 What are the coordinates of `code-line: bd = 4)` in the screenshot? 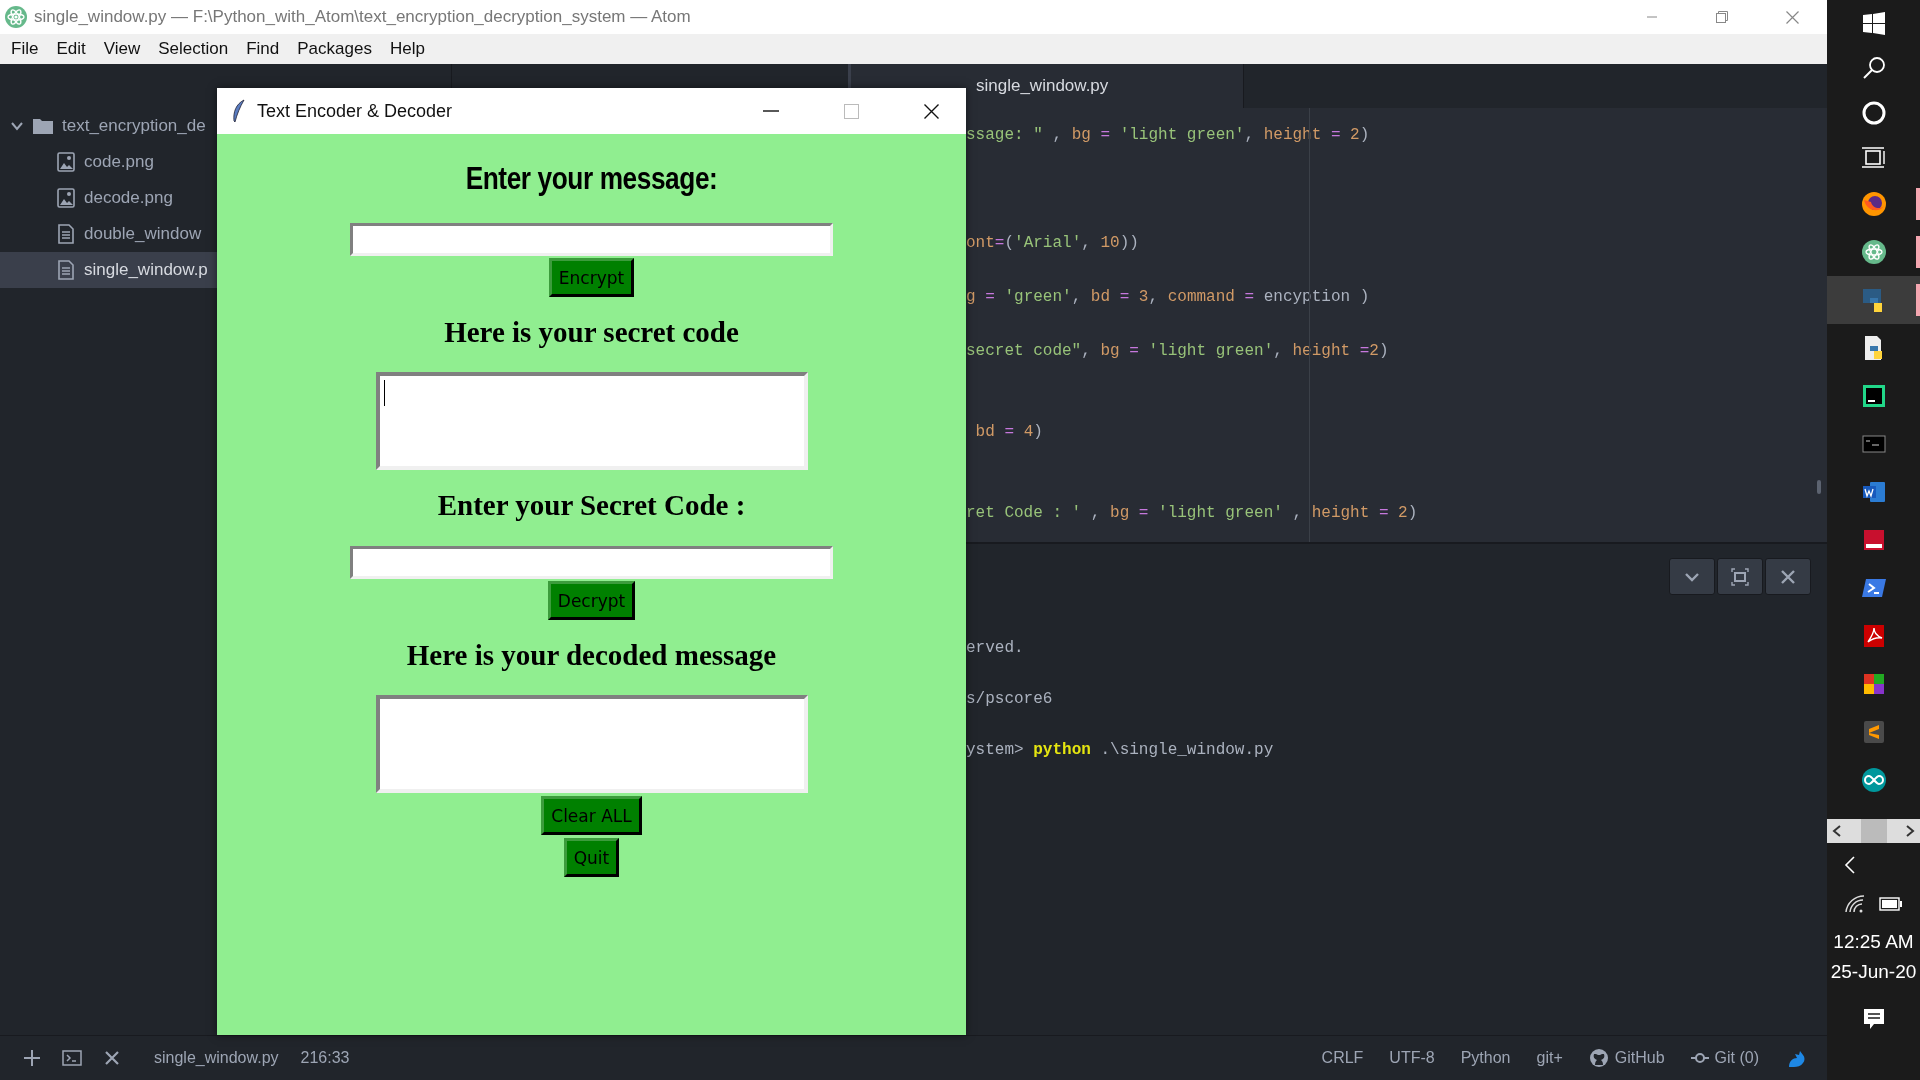 It's located at (1008, 432).